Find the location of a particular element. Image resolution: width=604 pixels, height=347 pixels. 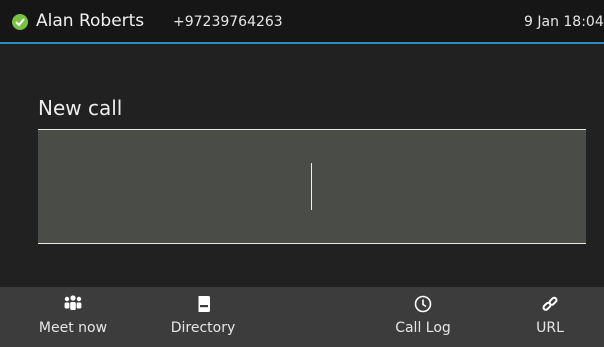

meet-now-softkey: Meet now is located at coordinates (73, 317).